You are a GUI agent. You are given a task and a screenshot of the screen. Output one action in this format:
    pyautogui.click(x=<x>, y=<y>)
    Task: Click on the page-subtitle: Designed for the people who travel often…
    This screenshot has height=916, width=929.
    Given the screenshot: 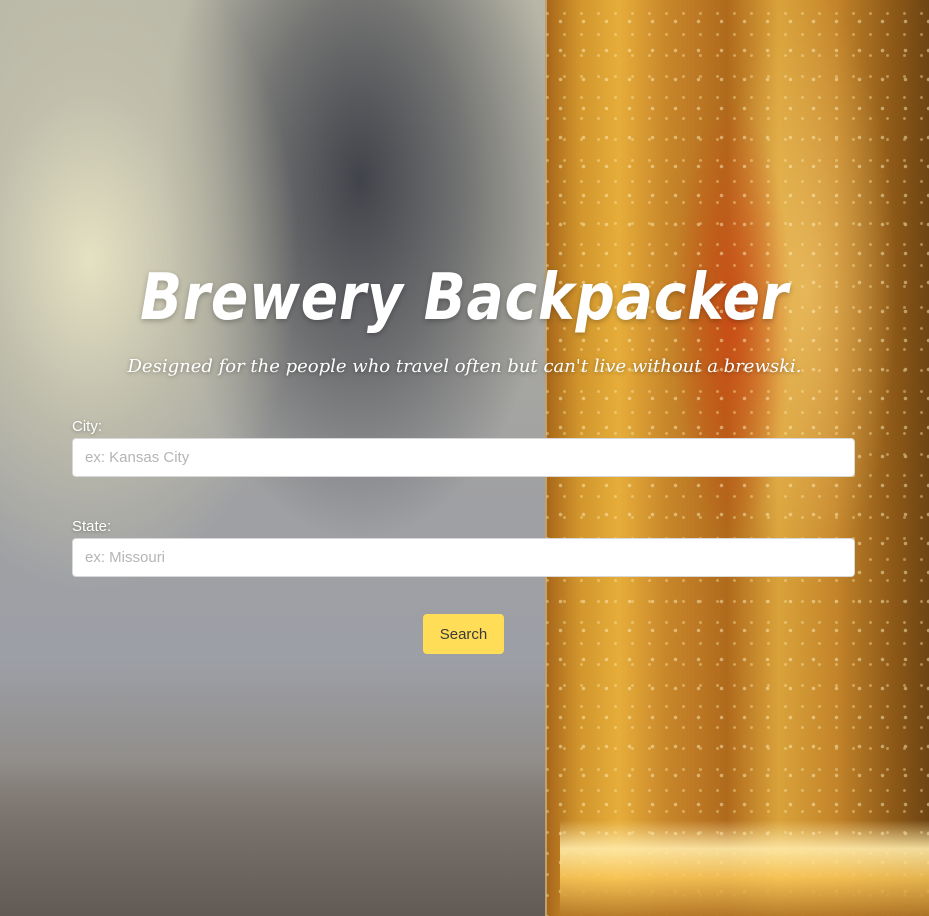 What is the action you would take?
    pyautogui.click(x=464, y=366)
    